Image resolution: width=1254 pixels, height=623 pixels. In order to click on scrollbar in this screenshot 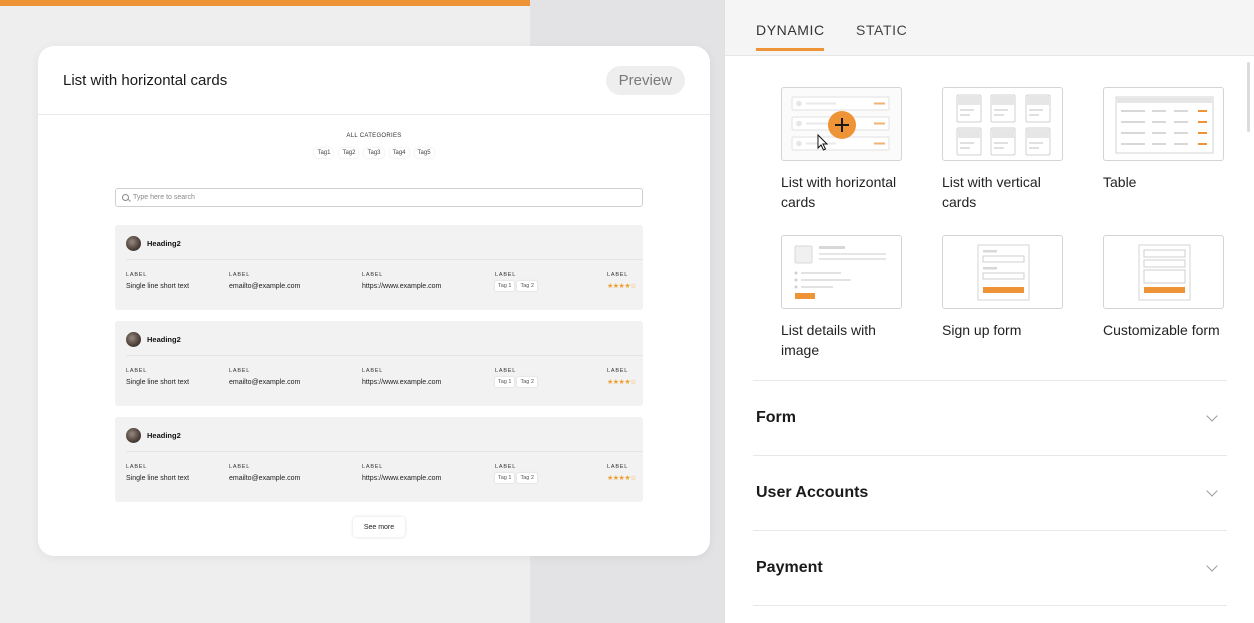, I will do `click(1248, 97)`.